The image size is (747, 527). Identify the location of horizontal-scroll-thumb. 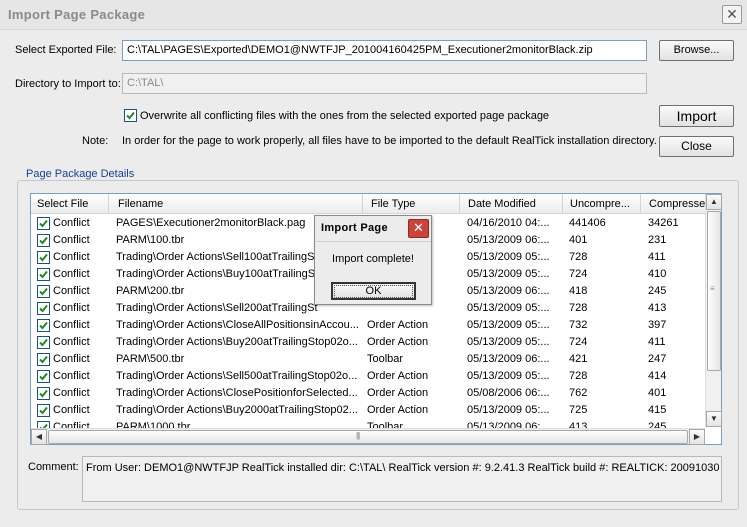
(368, 437).